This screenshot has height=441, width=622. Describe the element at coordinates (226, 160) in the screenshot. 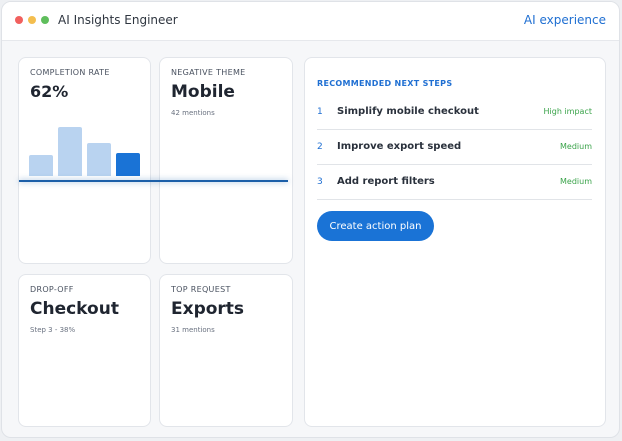

I see `negative-theme-card: NEGATIVE THEME Mobile 42 mentions` at that location.